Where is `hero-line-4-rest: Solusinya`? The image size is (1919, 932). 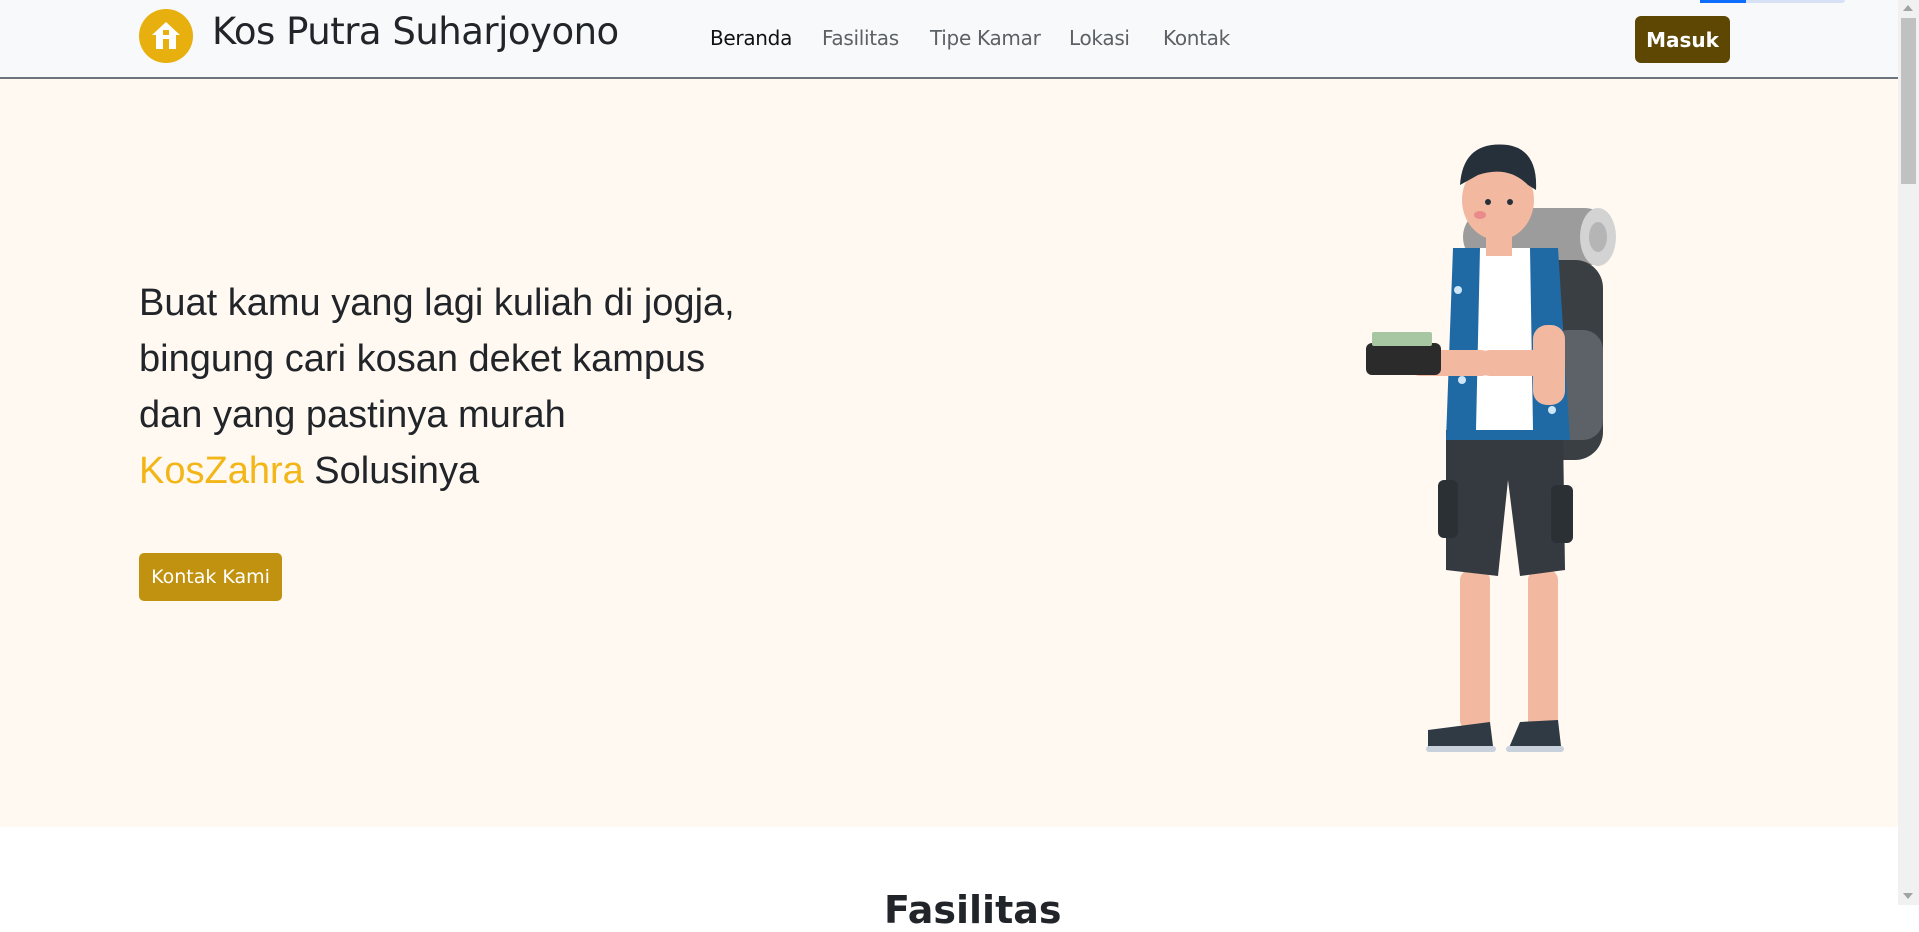
hero-line-4-rest: Solusinya is located at coordinates (391, 471).